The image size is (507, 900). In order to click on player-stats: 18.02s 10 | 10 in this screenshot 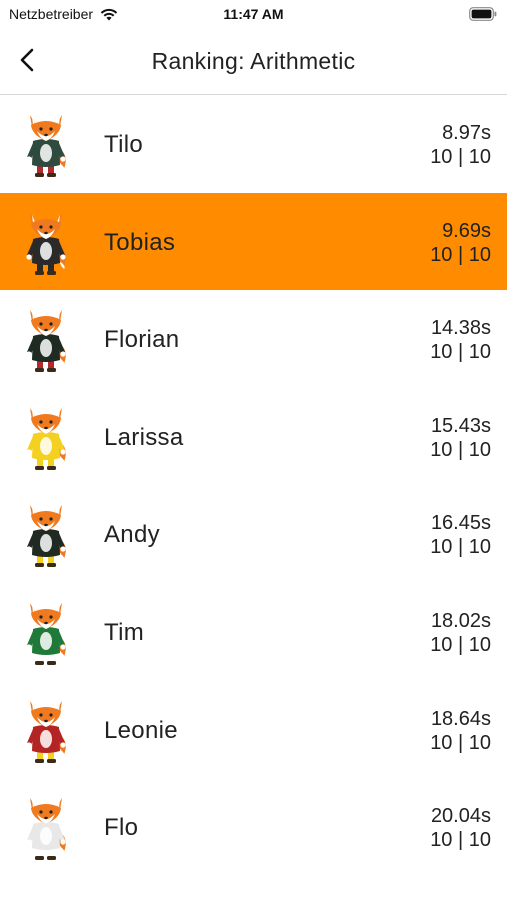, I will do `click(460, 633)`.